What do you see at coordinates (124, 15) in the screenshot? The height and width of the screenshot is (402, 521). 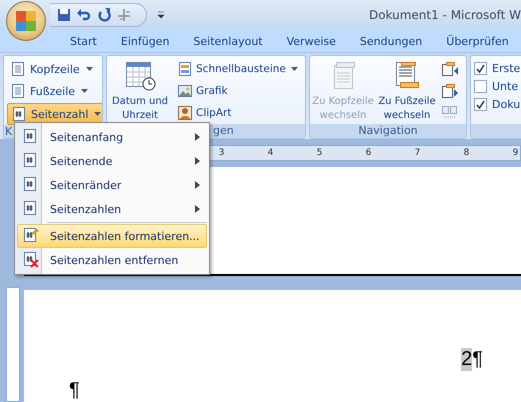 I see `table-icon` at bounding box center [124, 15].